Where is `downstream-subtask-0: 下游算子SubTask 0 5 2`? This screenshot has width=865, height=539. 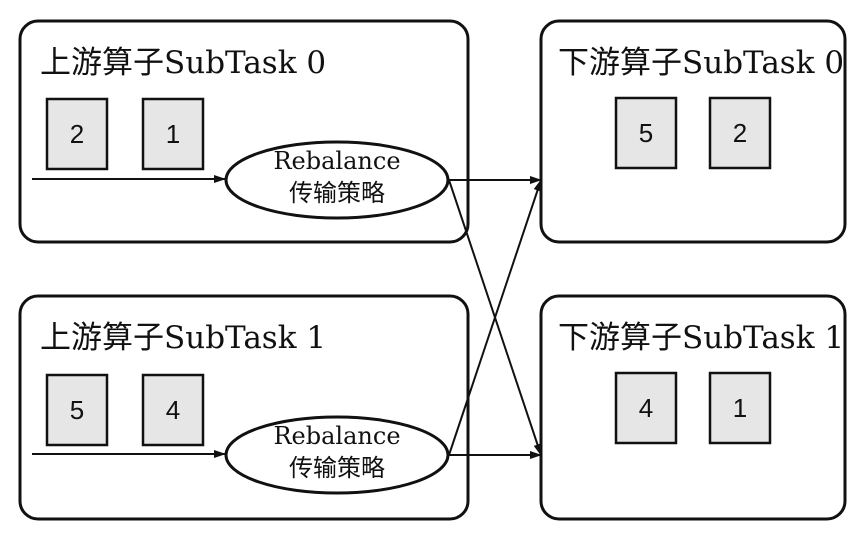
downstream-subtask-0: 下游算子SubTask 0 5 2 is located at coordinates (693, 131).